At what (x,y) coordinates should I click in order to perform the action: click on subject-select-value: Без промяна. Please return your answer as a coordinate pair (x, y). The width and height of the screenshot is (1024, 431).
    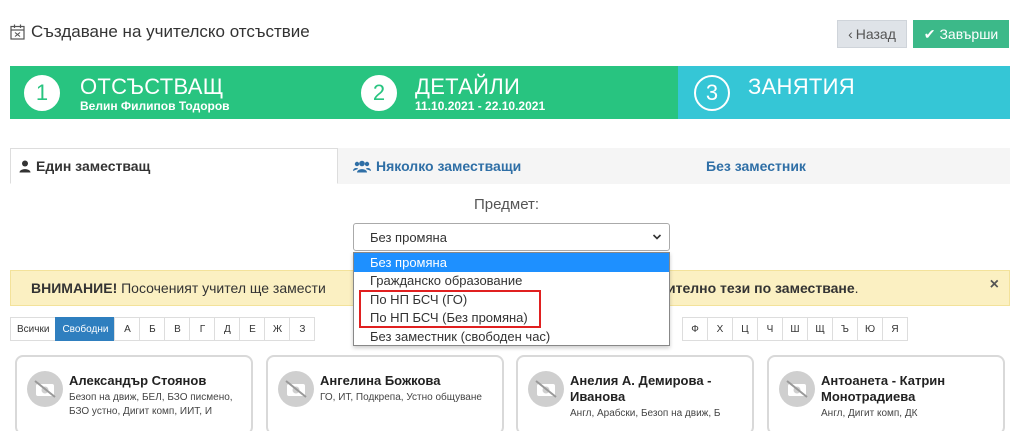
    Looking at the image, I should click on (408, 237).